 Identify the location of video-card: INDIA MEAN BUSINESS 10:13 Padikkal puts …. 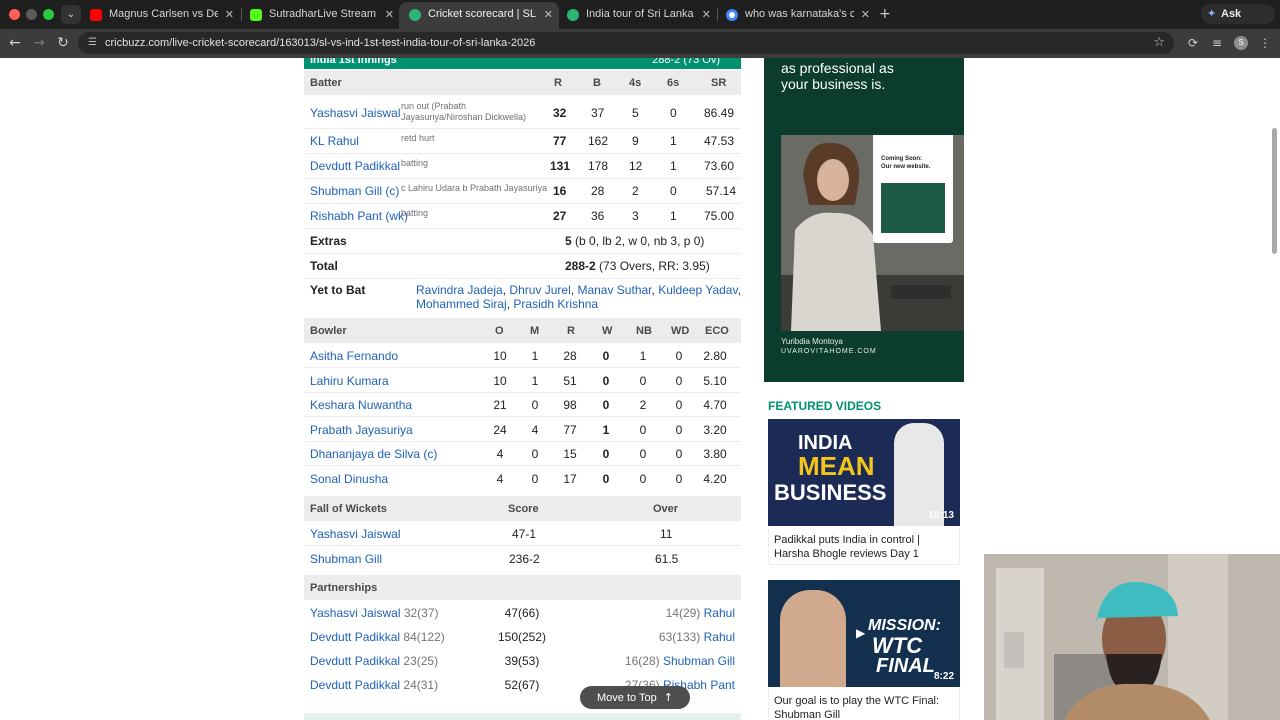
(864, 492).